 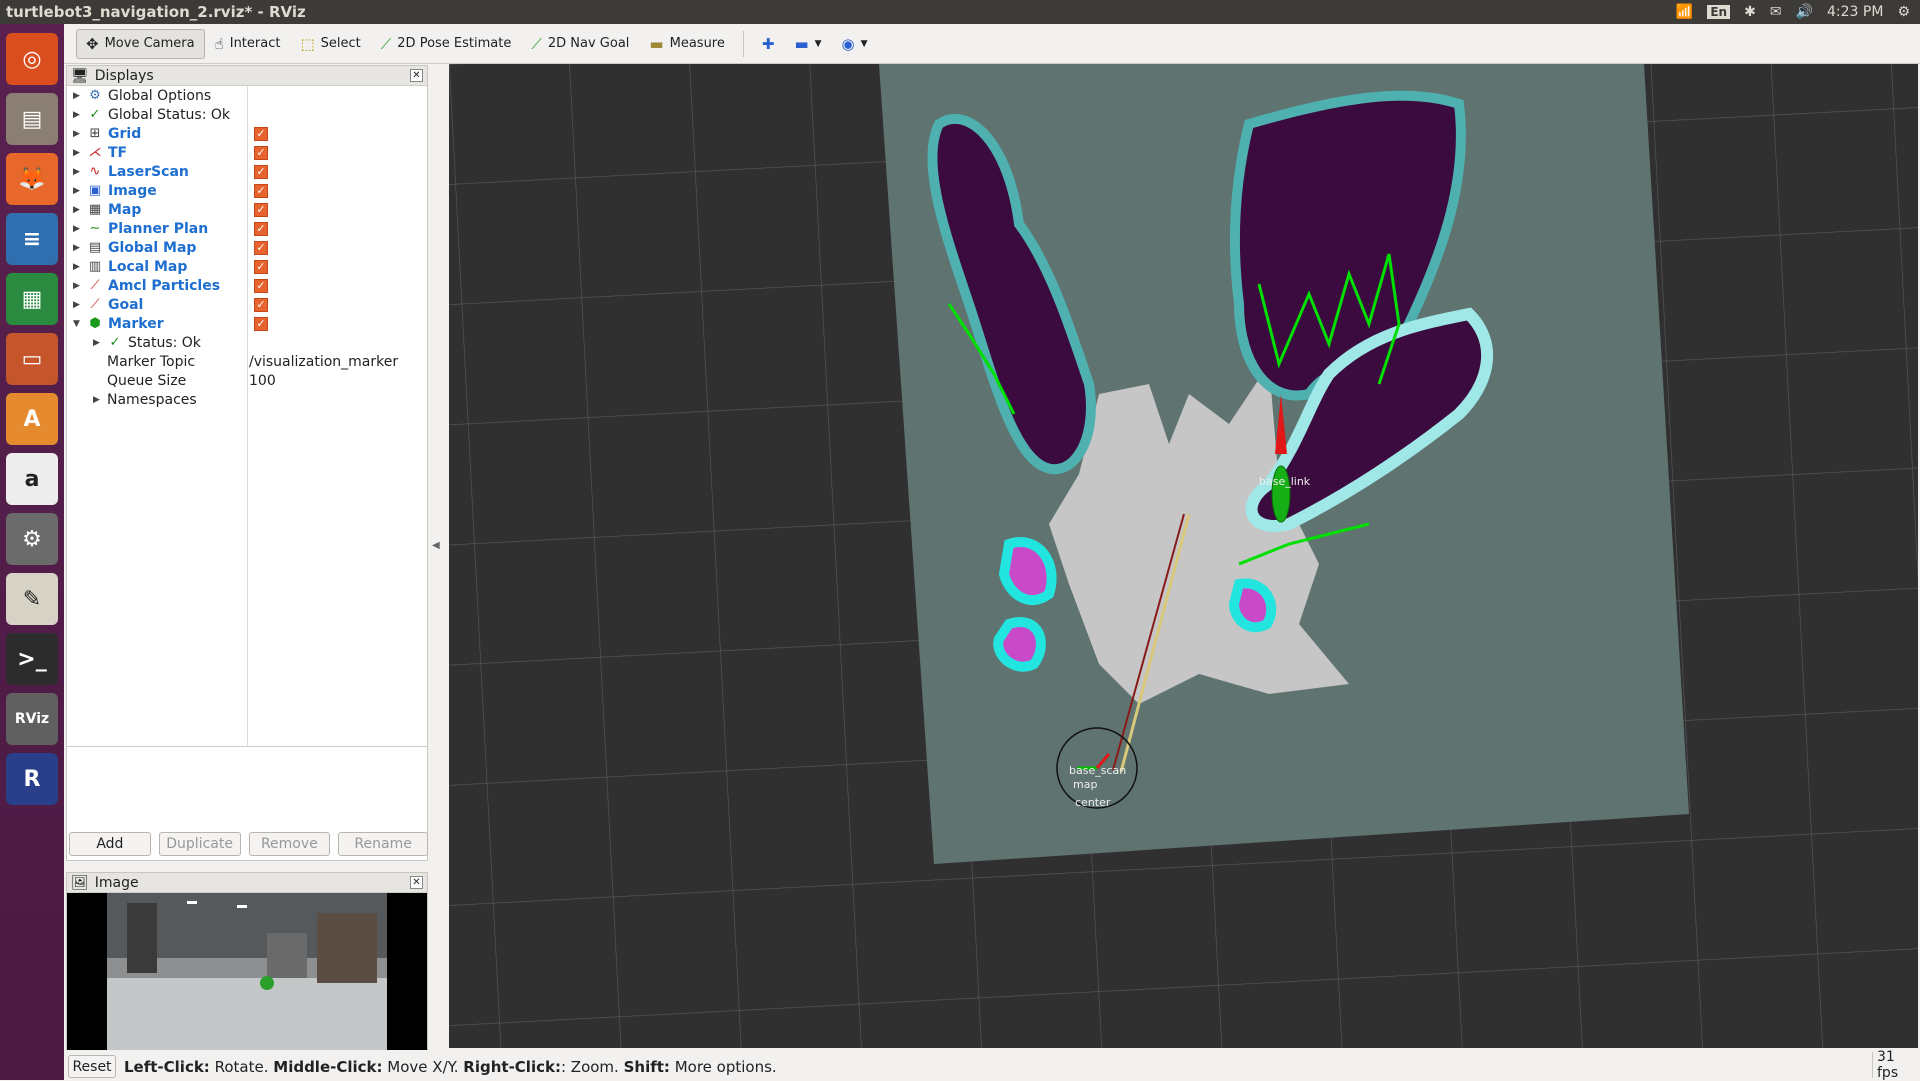 I want to click on display-item: ▶ ✓ Global Status: Ok, so click(x=247, y=114).